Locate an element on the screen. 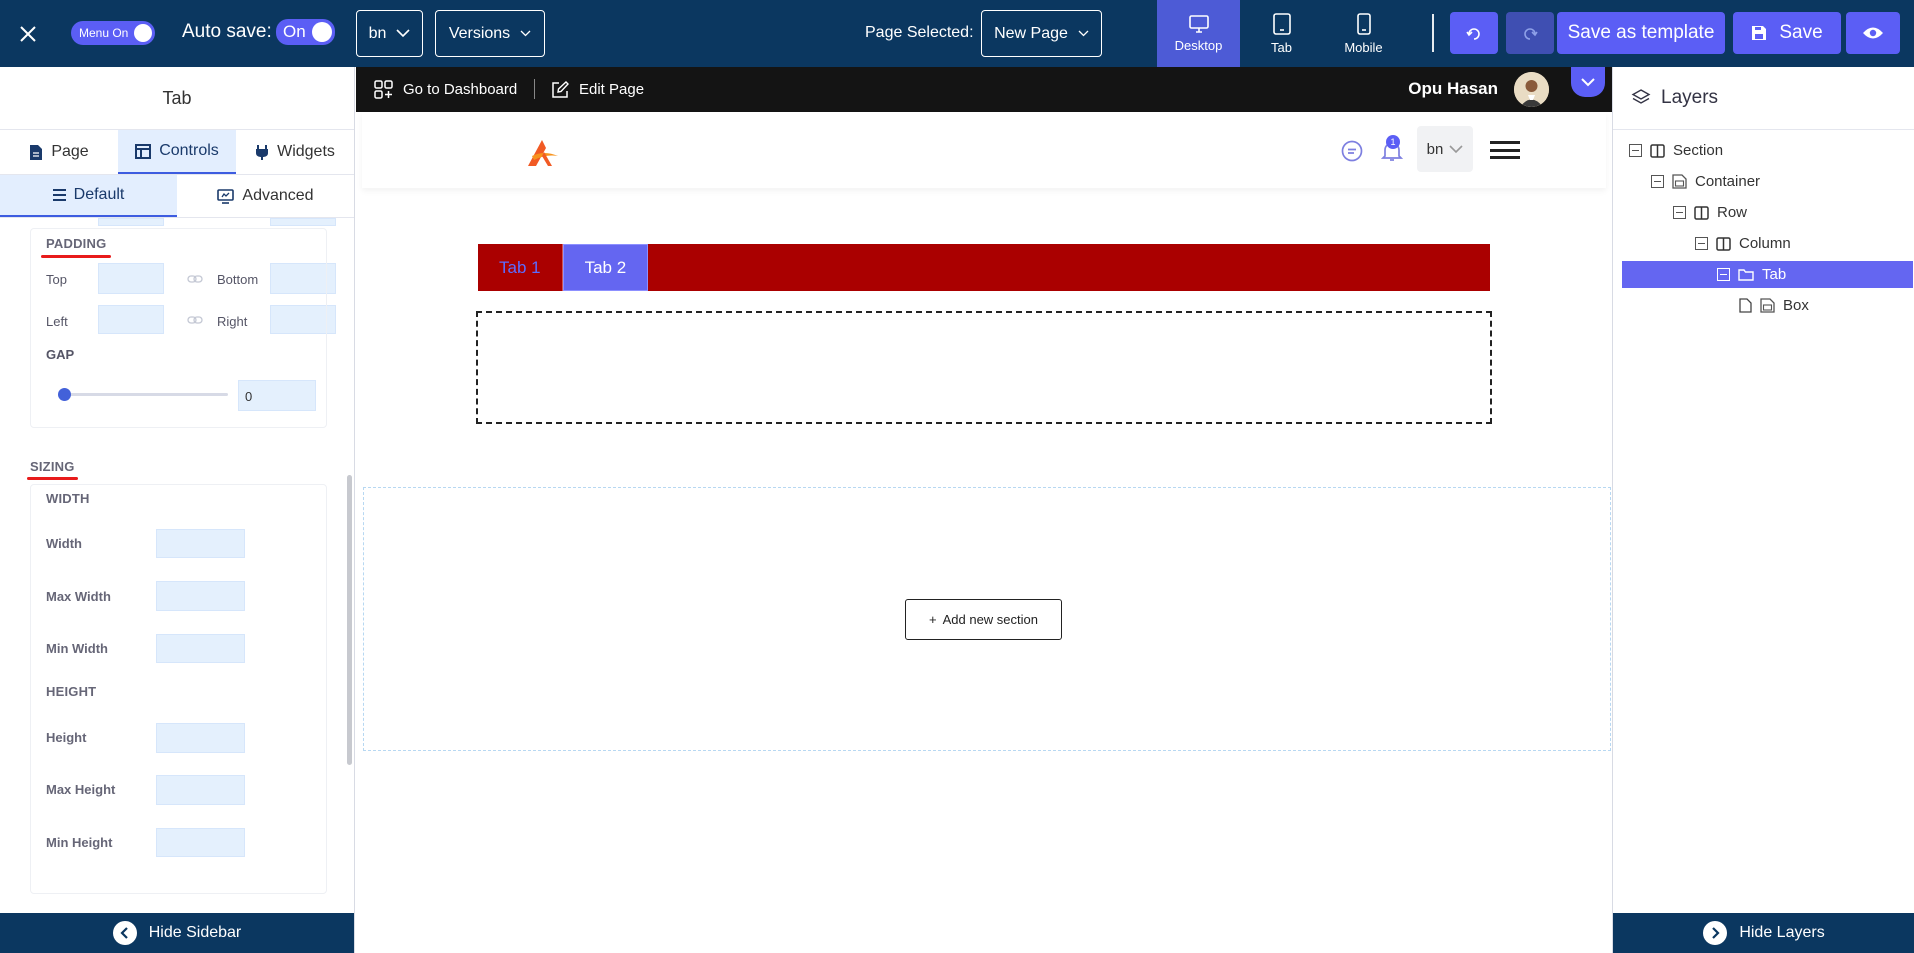 The image size is (1914, 953). device-desktop-button: Desktop is located at coordinates (1198, 33).